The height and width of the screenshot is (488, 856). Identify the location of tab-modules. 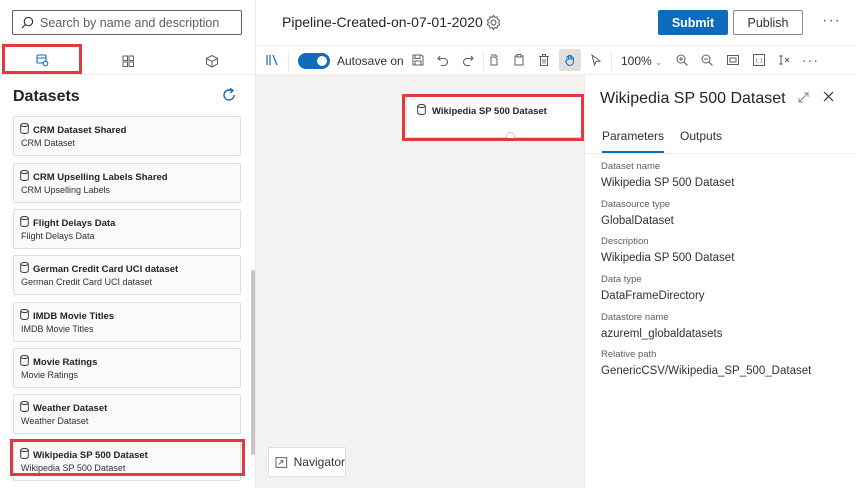
(128, 61).